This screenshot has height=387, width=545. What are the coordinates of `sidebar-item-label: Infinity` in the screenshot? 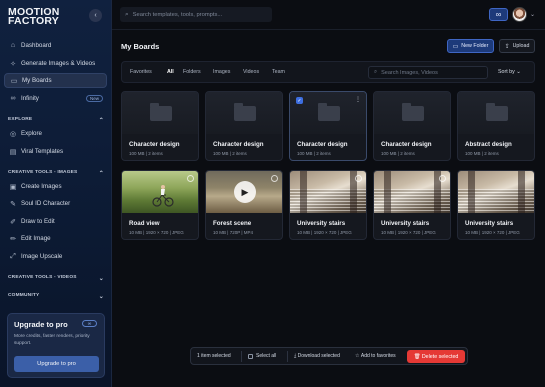 It's located at (30, 98).